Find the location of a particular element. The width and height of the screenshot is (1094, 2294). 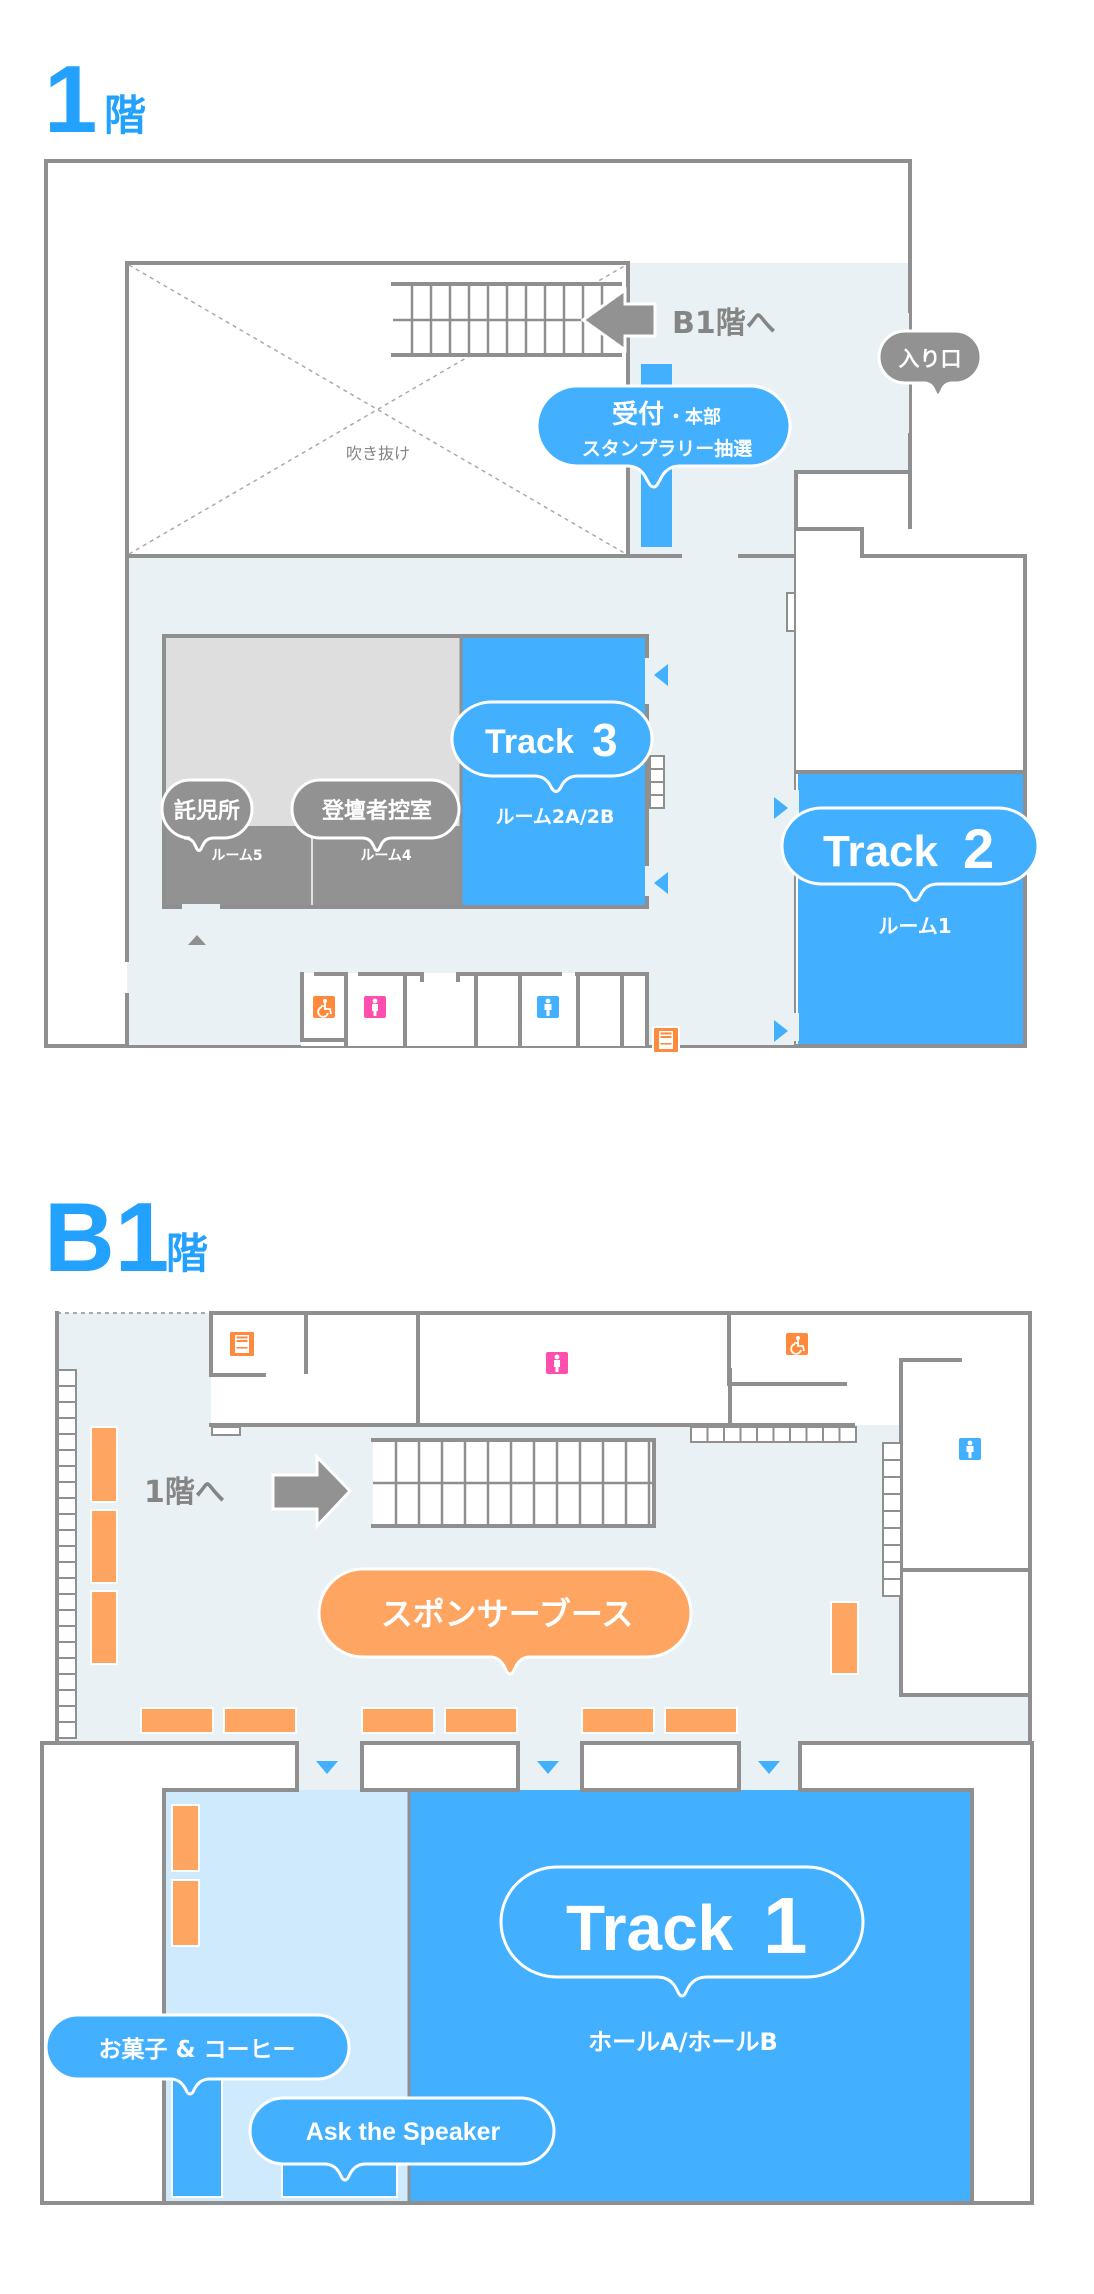

floor-b1-number: B1 is located at coordinates (106, 1237).